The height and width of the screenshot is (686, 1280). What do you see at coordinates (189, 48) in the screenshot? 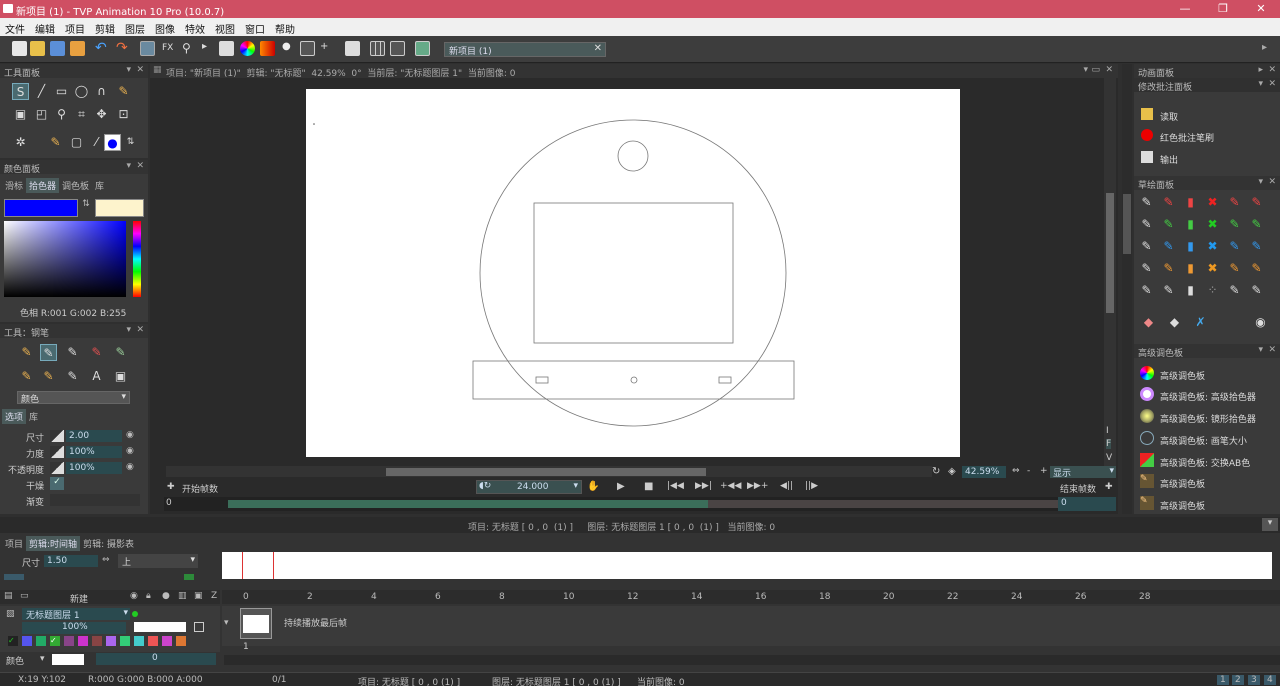
I see `zoom-icon: ⚲` at bounding box center [189, 48].